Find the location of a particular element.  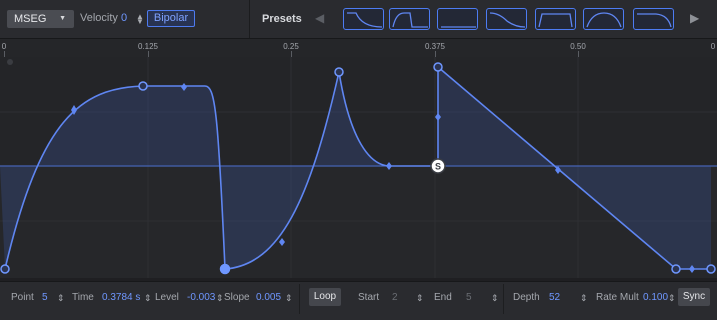

slope-stepper-icon: ⇕ is located at coordinates (289, 298).